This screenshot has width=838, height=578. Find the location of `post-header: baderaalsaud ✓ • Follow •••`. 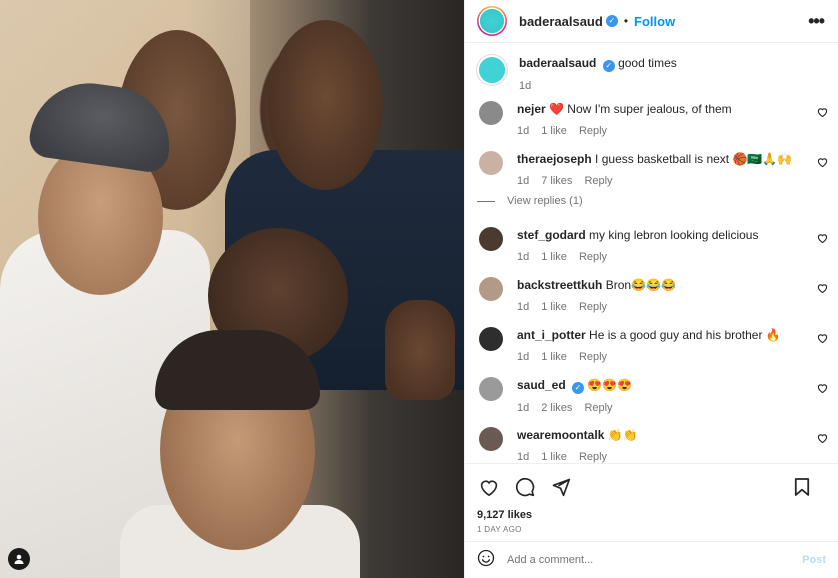

post-header: baderaalsaud ✓ • Follow ••• is located at coordinates (651, 21).